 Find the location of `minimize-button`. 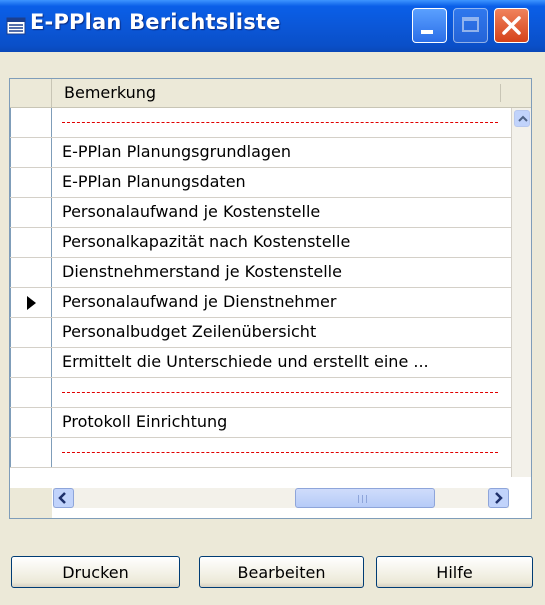

minimize-button is located at coordinates (429, 25).